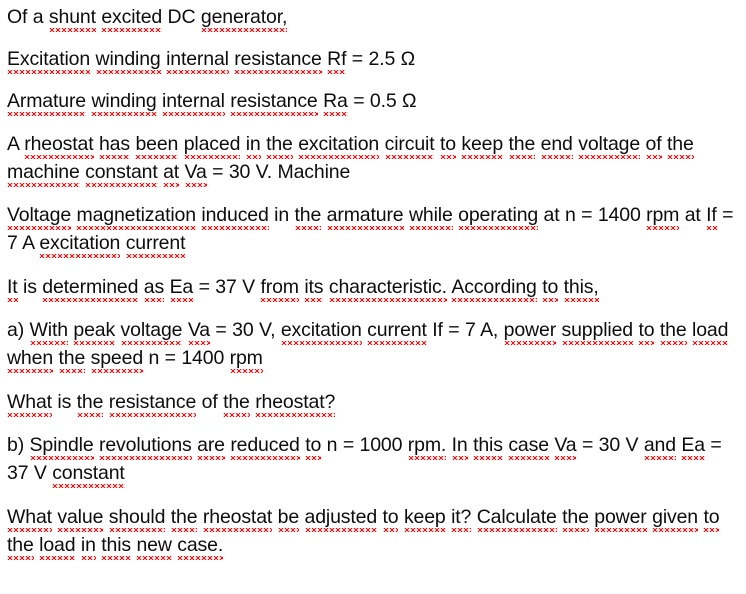 This screenshot has height=594, width=746. Describe the element at coordinates (145, 447) in the screenshot. I see `misspelled-word: revolutions` at that location.